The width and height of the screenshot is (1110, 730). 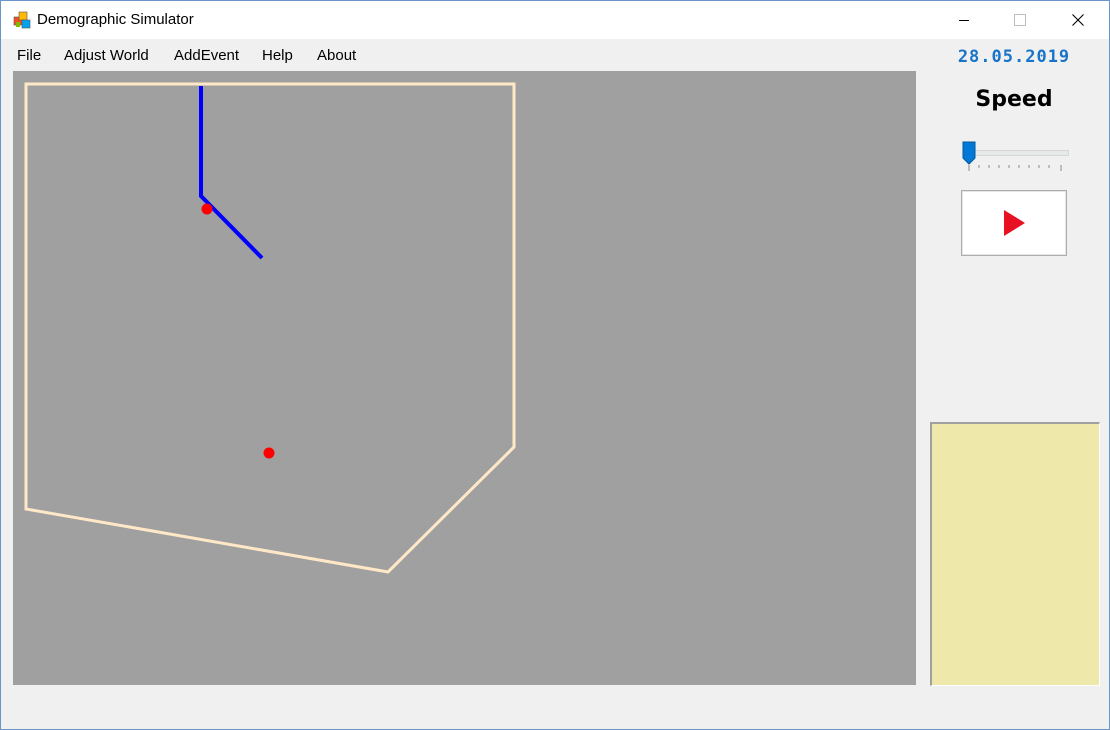 What do you see at coordinates (555, 20) in the screenshot?
I see `title-bar: Demographic Simulator` at bounding box center [555, 20].